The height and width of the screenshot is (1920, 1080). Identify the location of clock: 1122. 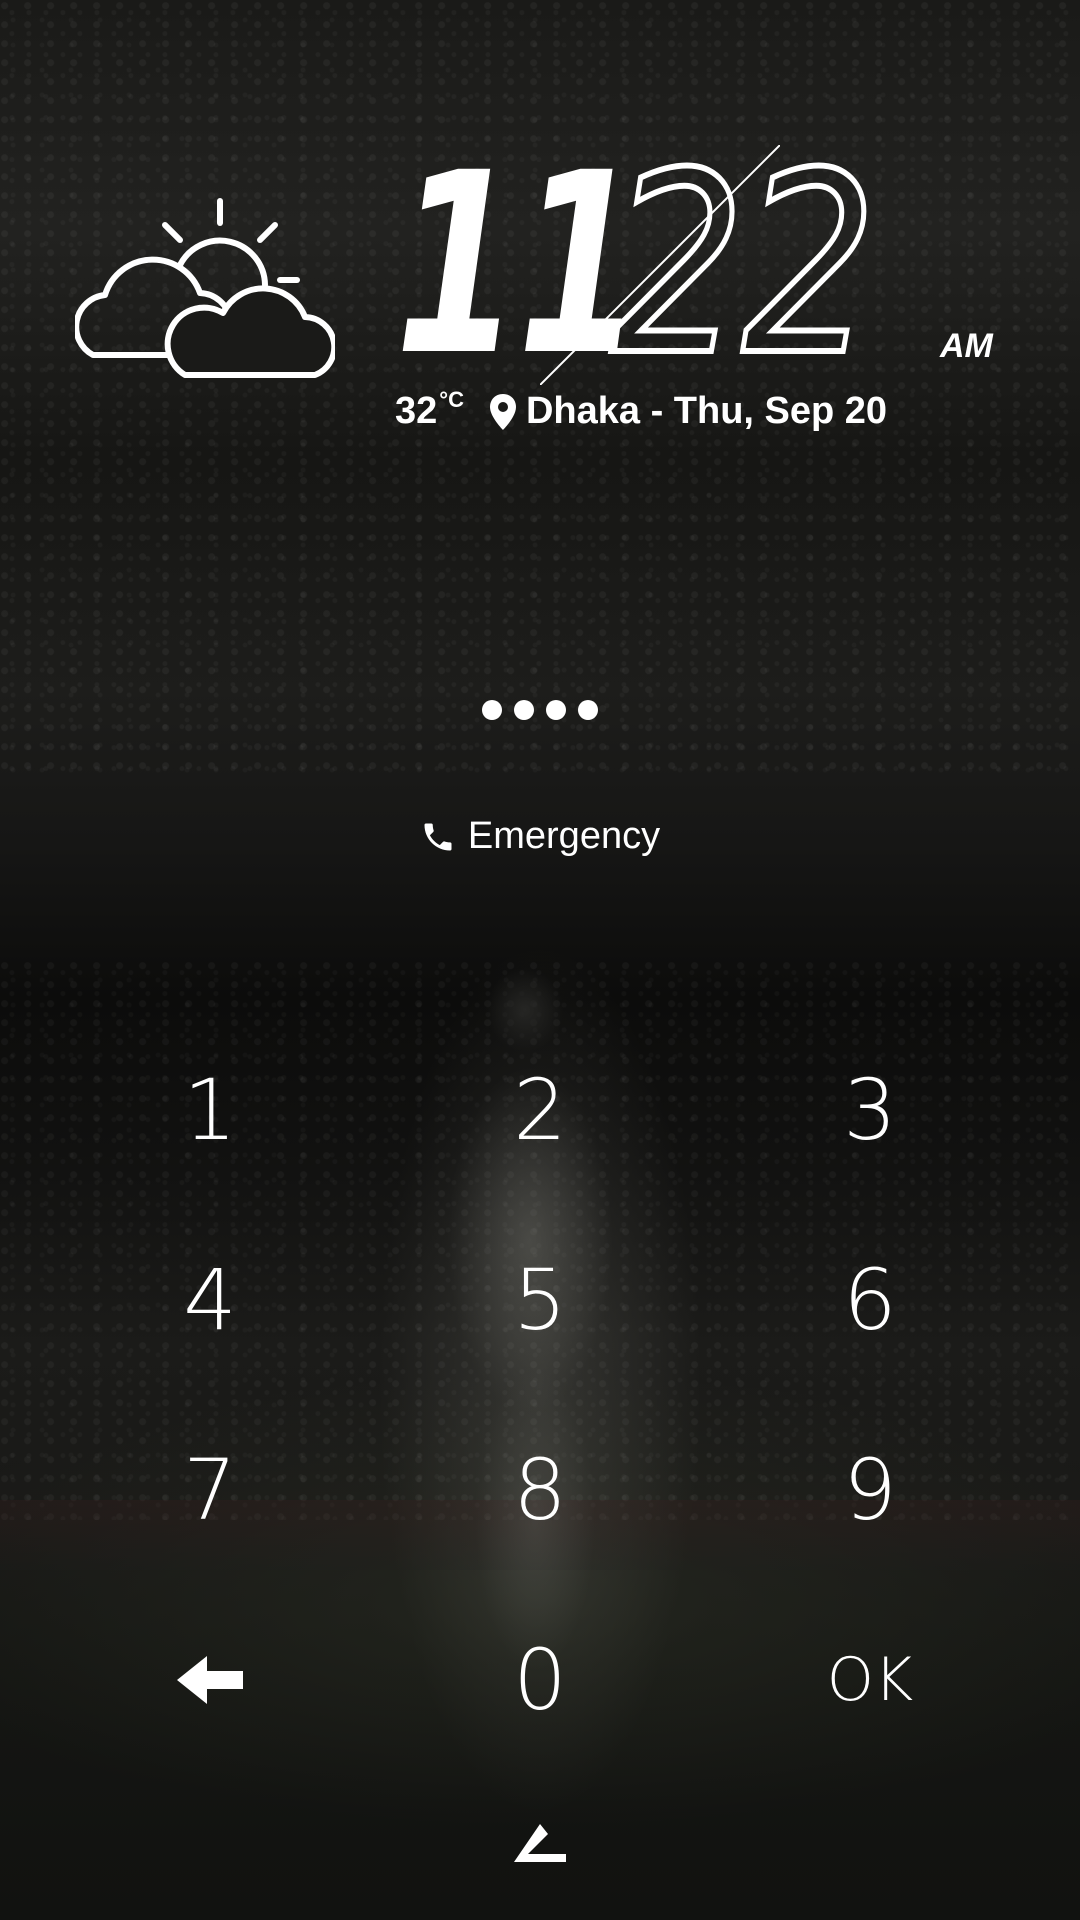
(675, 264).